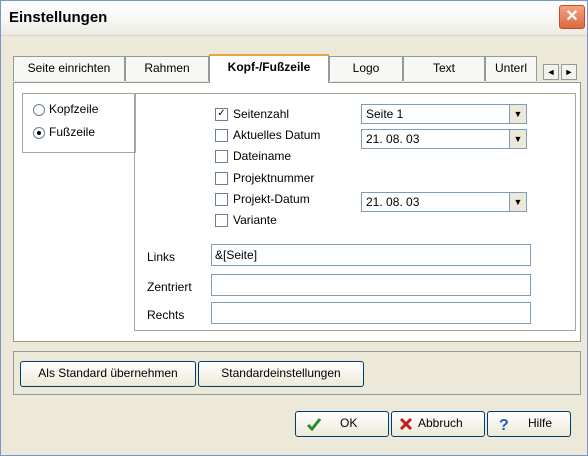 This screenshot has width=588, height=456. I want to click on tab-text: Text, so click(444, 68).